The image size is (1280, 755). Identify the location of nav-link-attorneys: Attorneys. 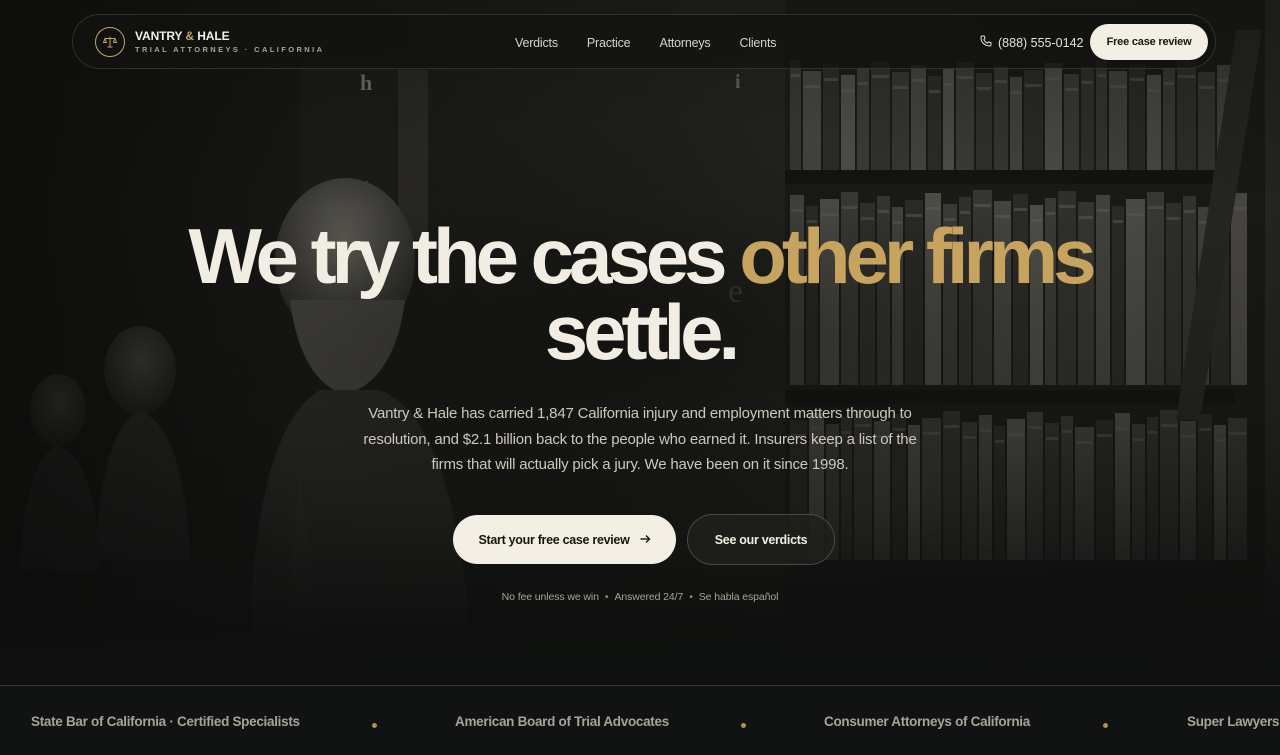
(684, 43).